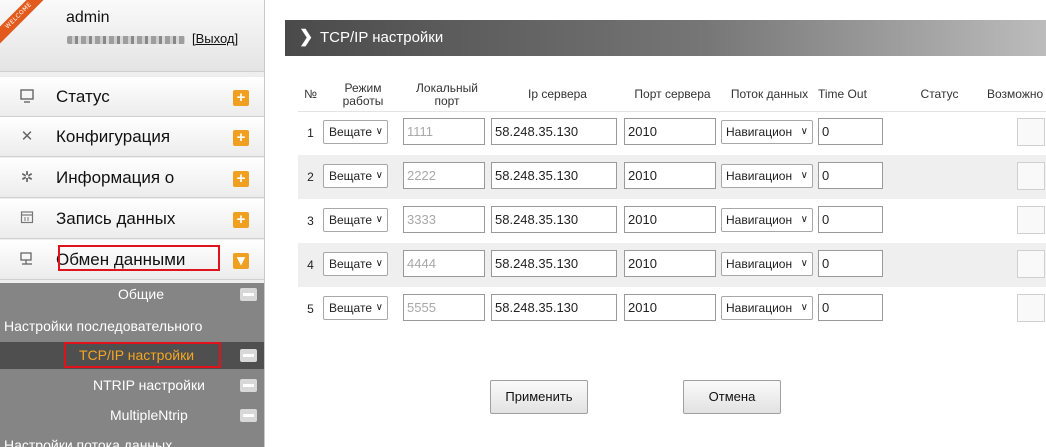 This screenshot has height=447, width=1046. I want to click on submenu-item-label: NTRIP настройки, so click(149, 385).